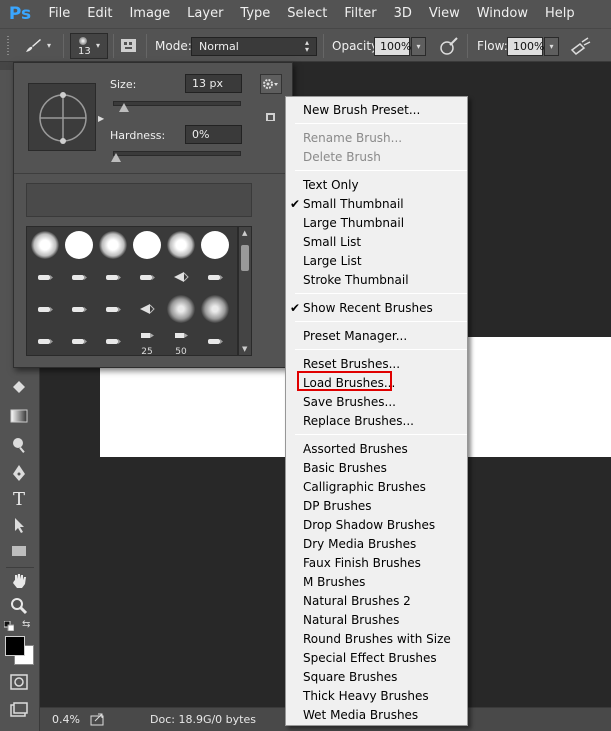  What do you see at coordinates (181, 341) in the screenshot?
I see `brush-preset-cell: 50` at bounding box center [181, 341].